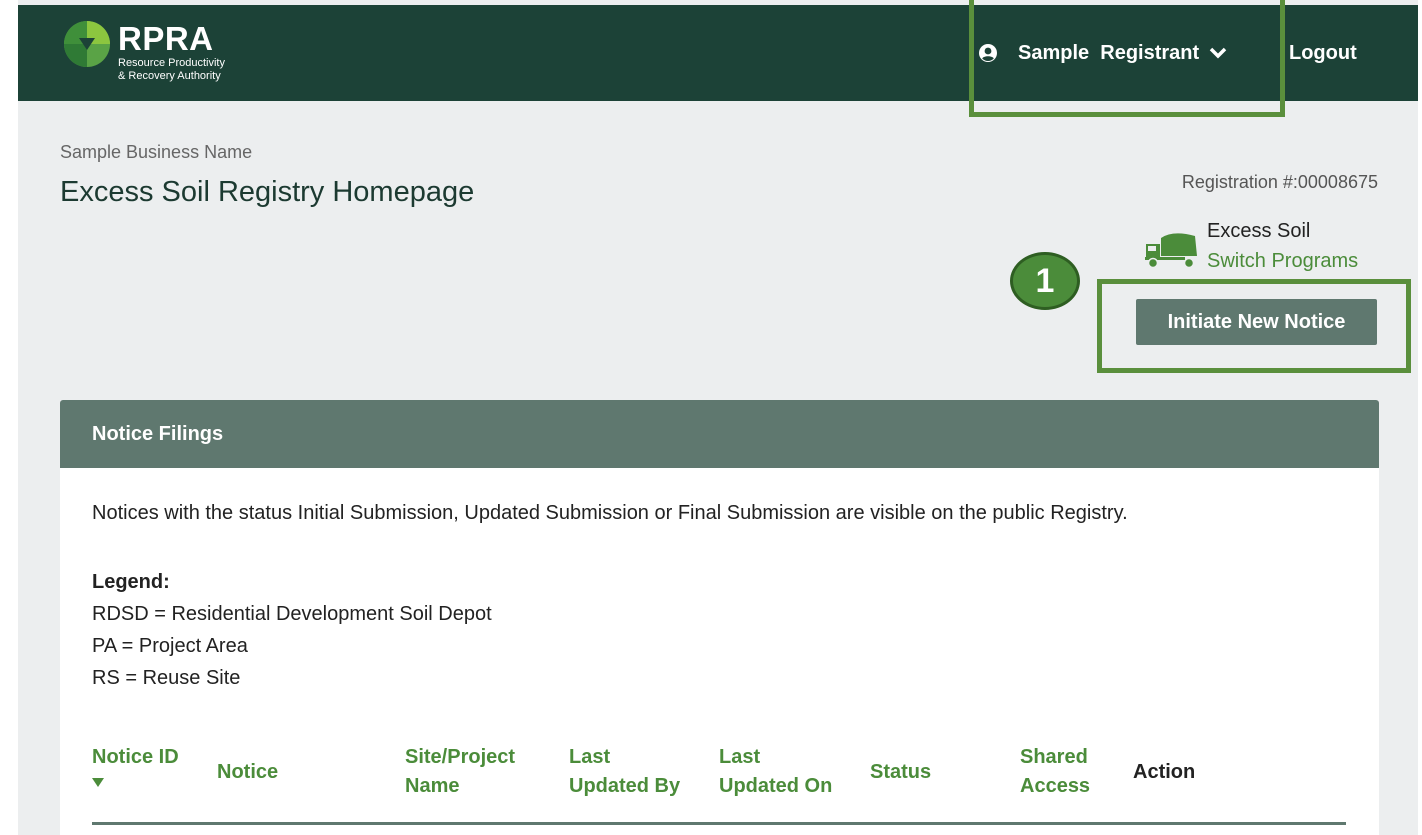 This screenshot has height=835, width=1422. I want to click on column-header-shared-access: Shared Access, so click(1055, 772).